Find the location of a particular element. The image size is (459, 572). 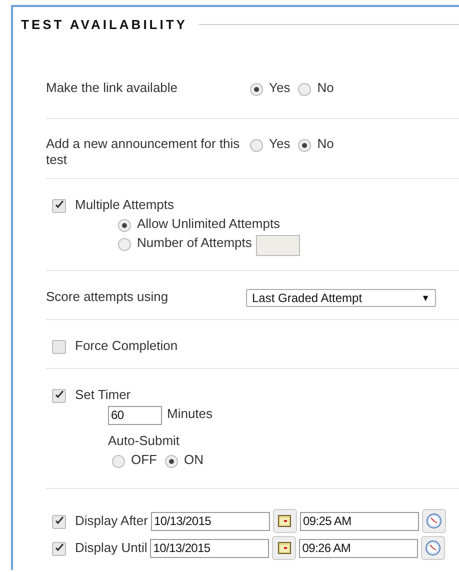

time-field: 09:26 AM is located at coordinates (358, 548).